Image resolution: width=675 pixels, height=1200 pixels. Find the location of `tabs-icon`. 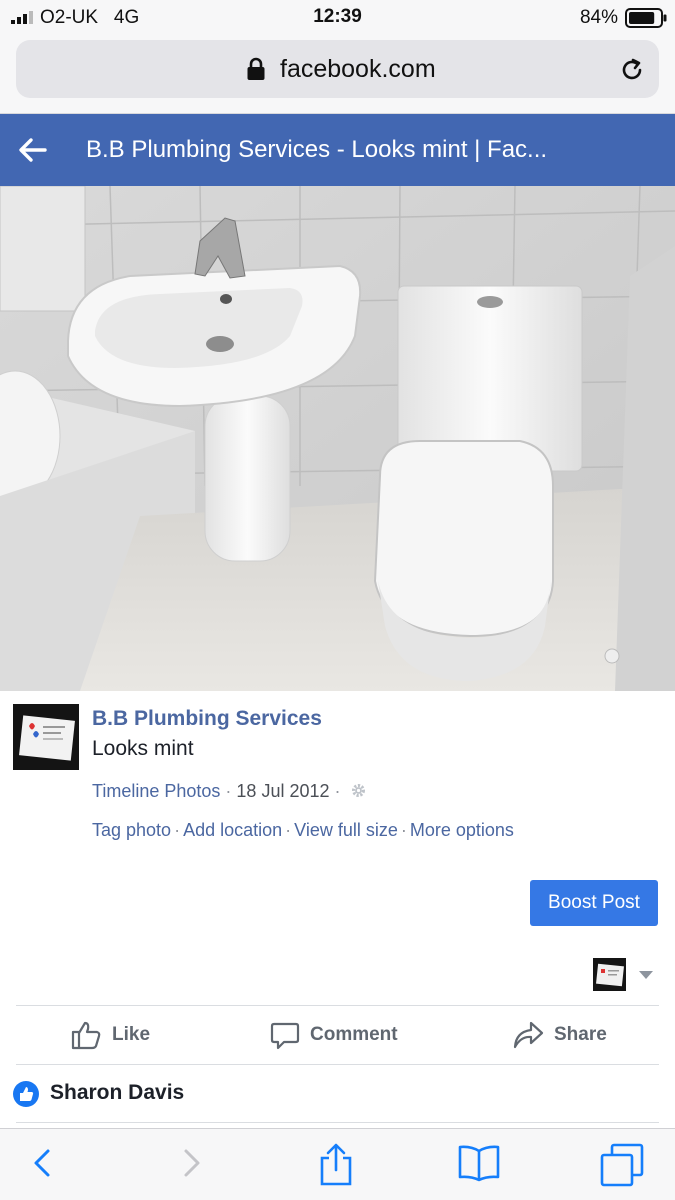

tabs-icon is located at coordinates (622, 1165).